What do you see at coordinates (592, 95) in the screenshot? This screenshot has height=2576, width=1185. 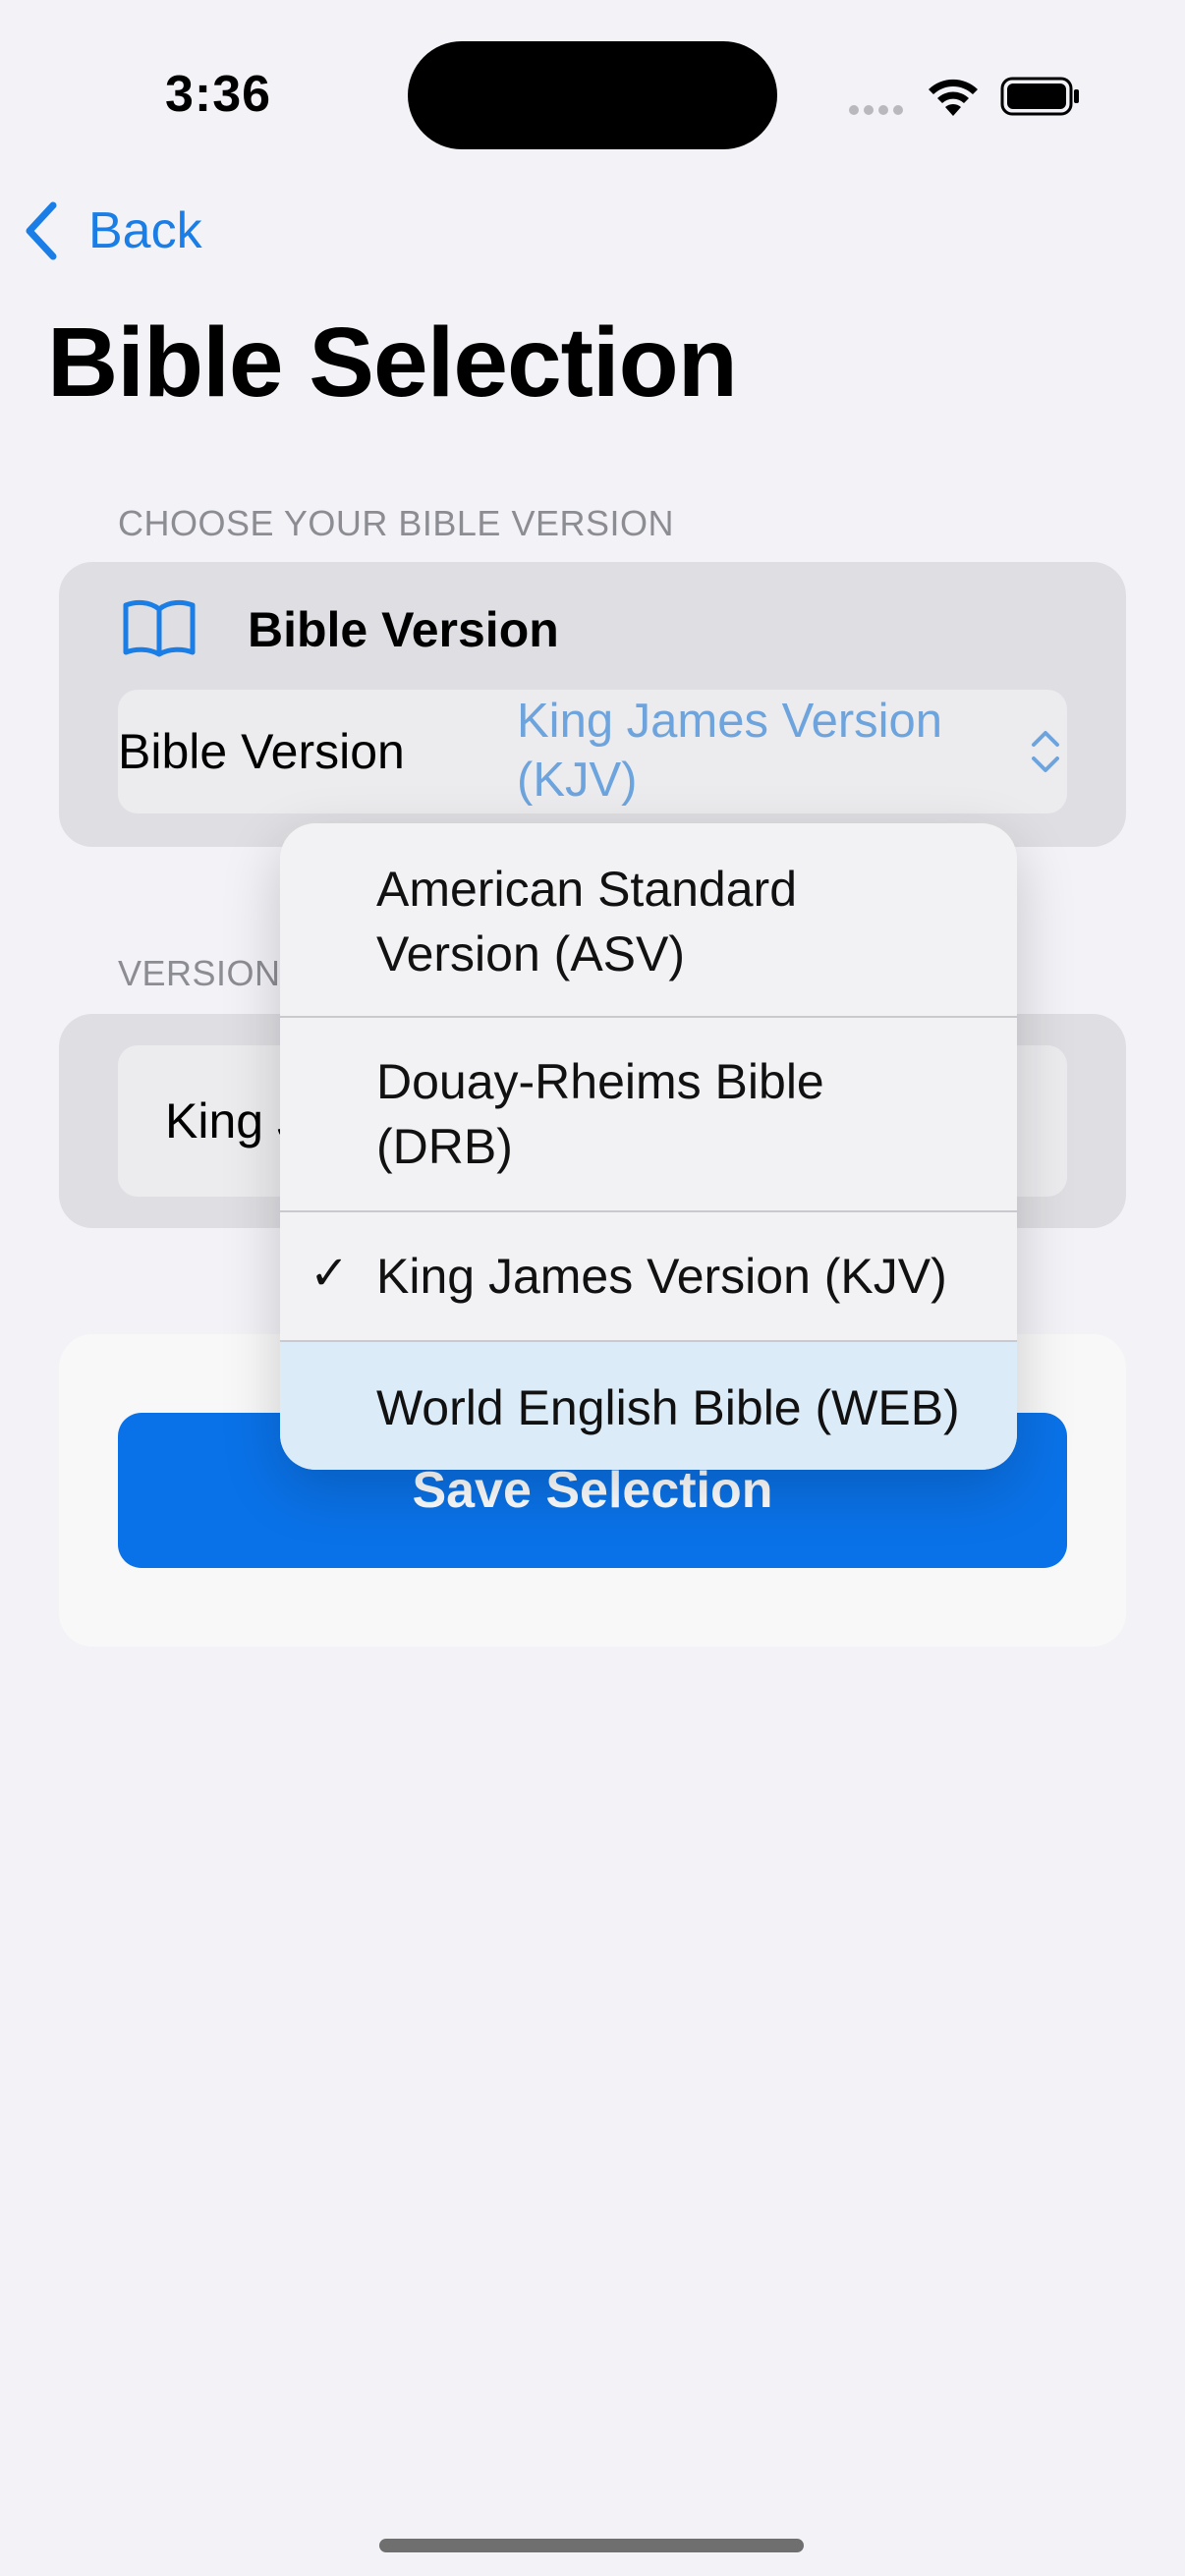 I see `dynamic-island` at bounding box center [592, 95].